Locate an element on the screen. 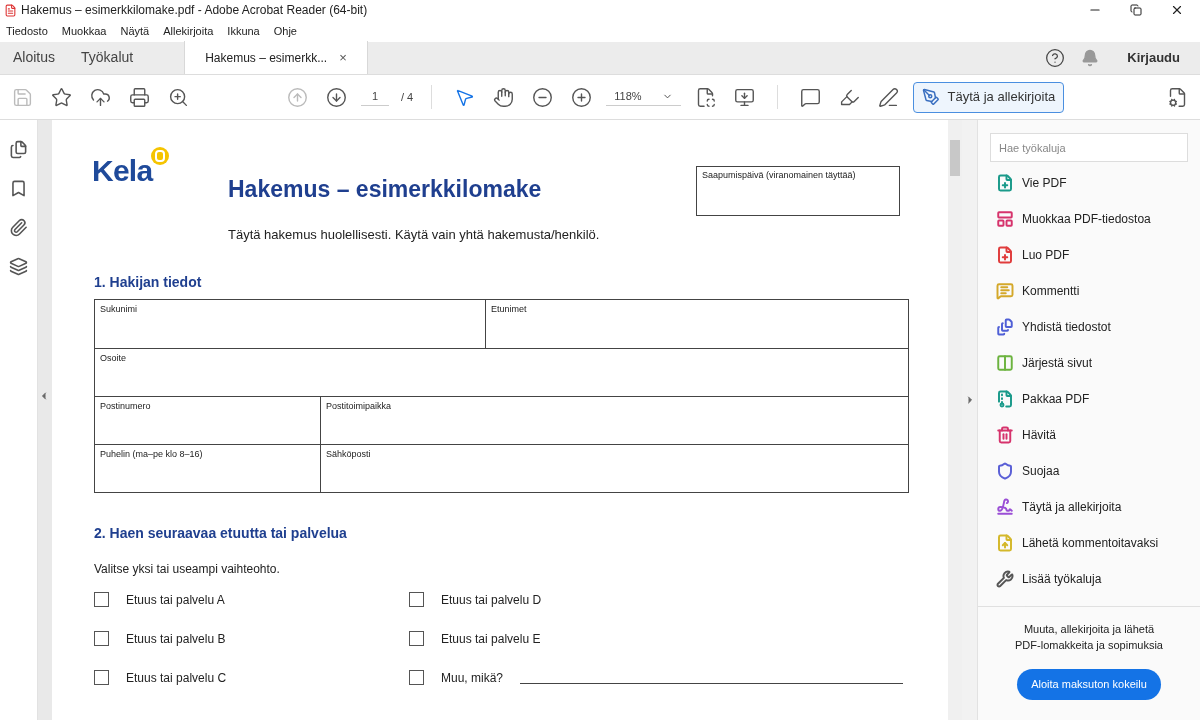  pdf-file-icon is located at coordinates (10, 10).